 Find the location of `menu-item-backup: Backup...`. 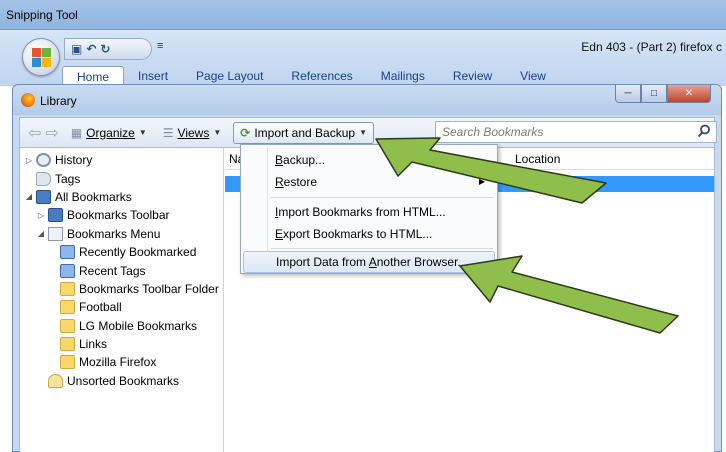

menu-item-backup: Backup... is located at coordinates (369, 160).